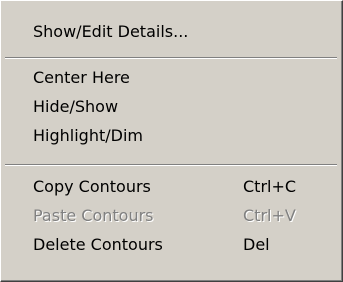  What do you see at coordinates (270, 186) in the screenshot?
I see `menu-item-shortcut: Ctrl+C` at bounding box center [270, 186].